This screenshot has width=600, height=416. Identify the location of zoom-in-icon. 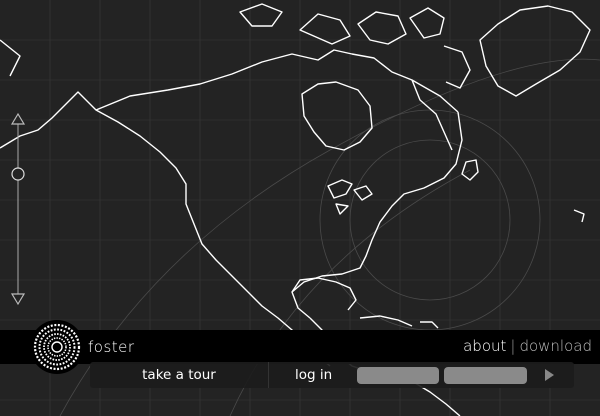
(18, 118).